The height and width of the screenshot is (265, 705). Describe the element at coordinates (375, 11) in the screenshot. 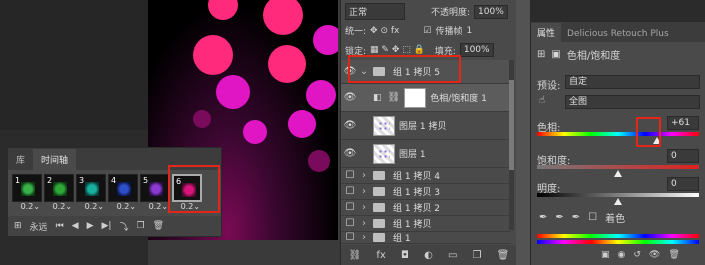

I see `blend-mode-select: 正常` at that location.